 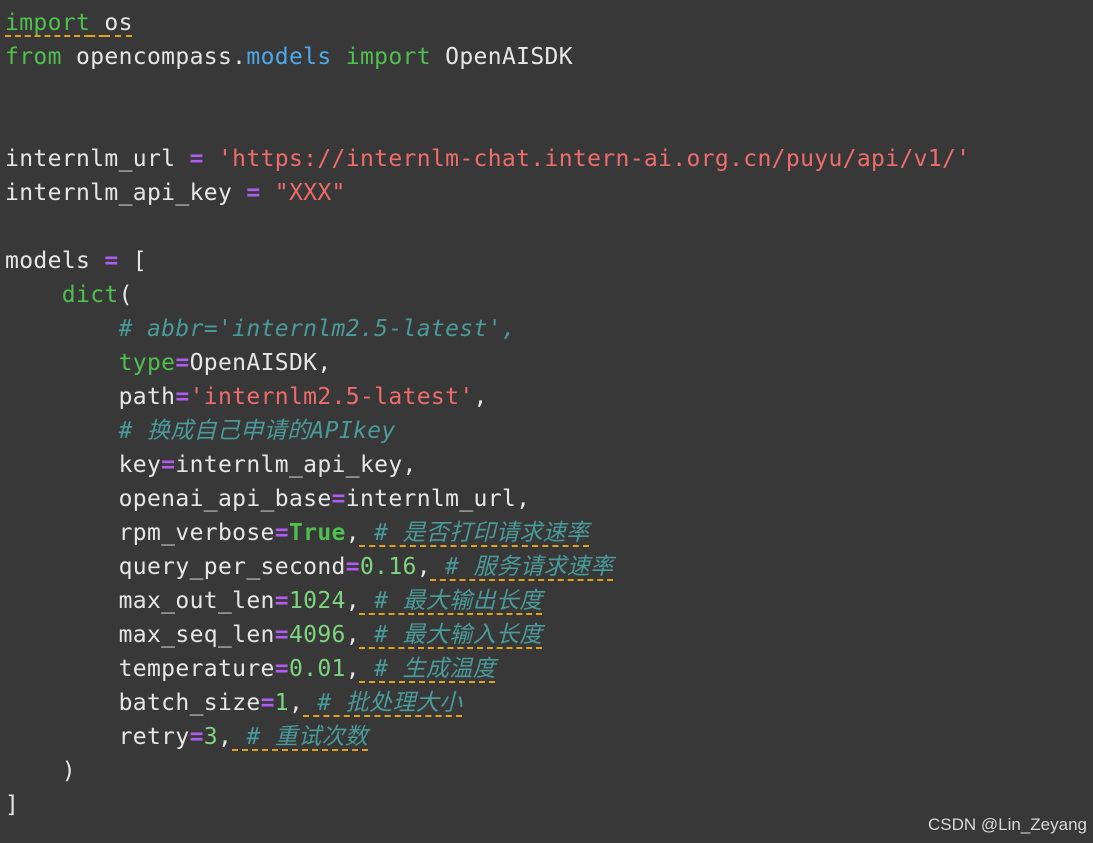 What do you see at coordinates (210, 737) in the screenshot?
I see `param-value: 3` at bounding box center [210, 737].